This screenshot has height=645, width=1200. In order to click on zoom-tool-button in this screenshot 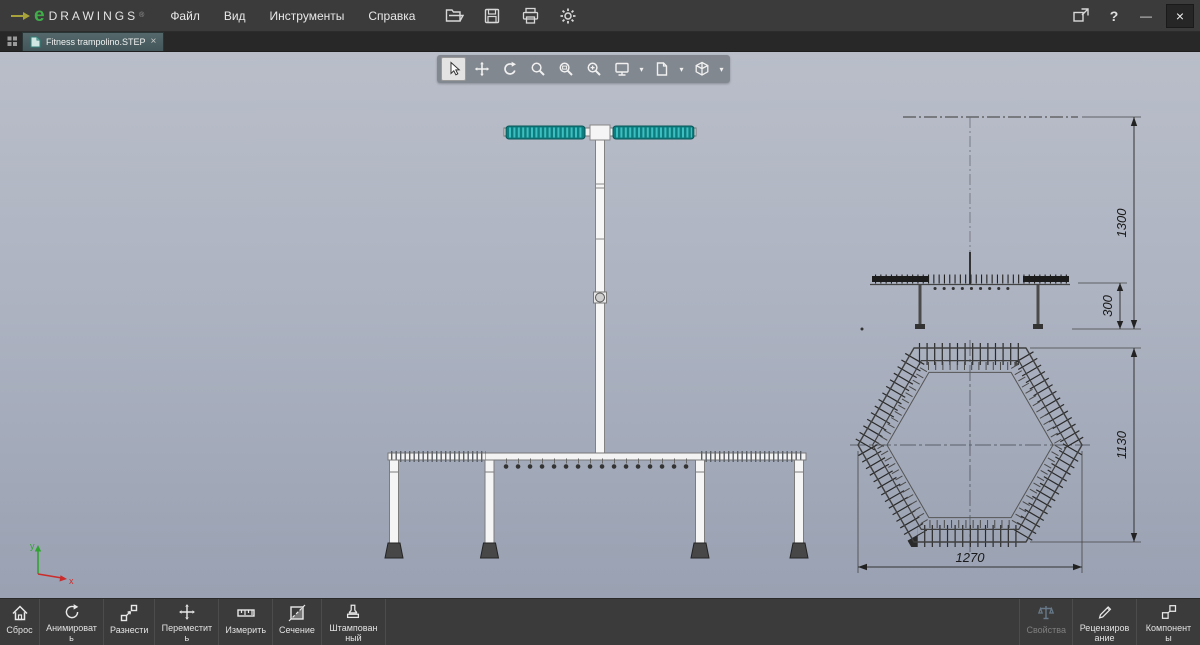, I will do `click(593, 69)`.